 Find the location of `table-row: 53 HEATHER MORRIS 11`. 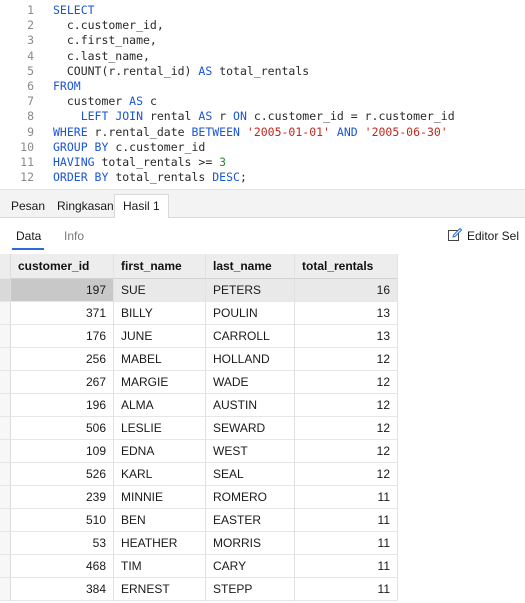

table-row: 53 HEATHER MORRIS 11 is located at coordinates (199, 543).